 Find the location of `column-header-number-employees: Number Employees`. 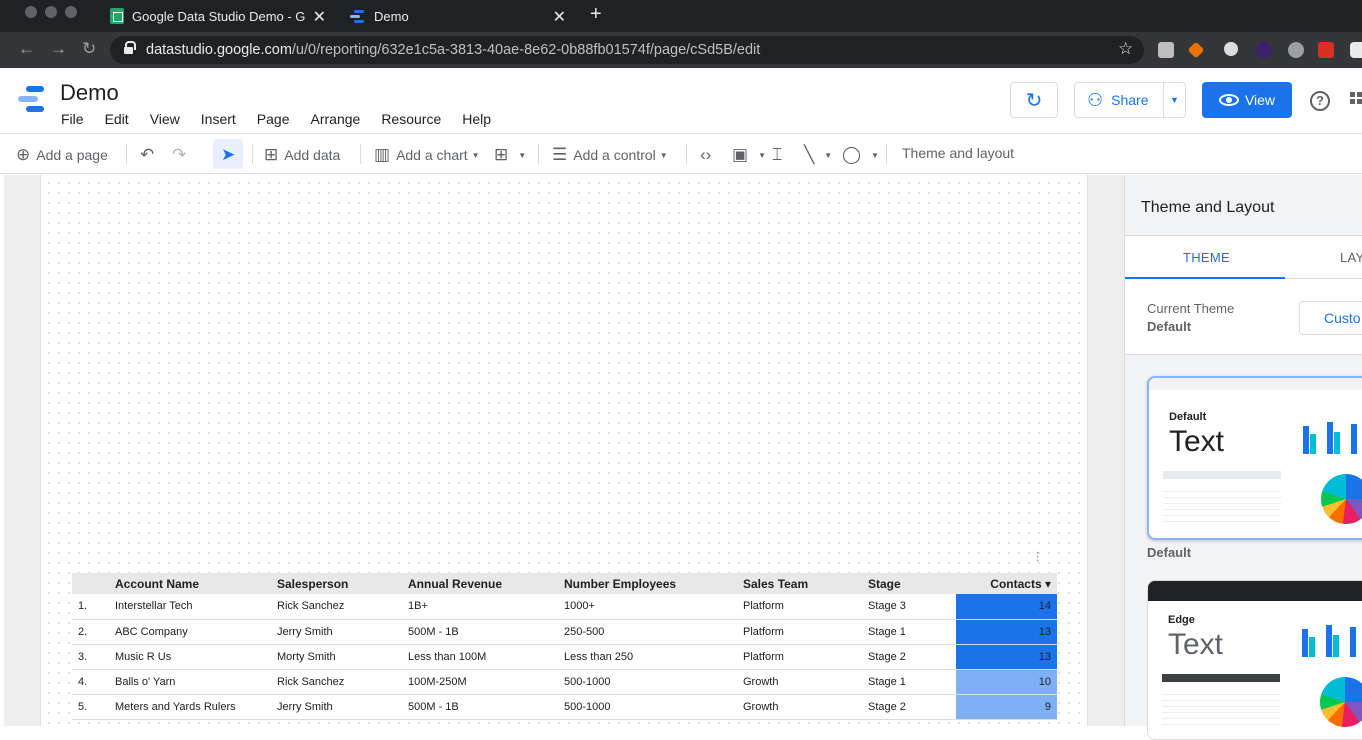

column-header-number-employees: Number Employees is located at coordinates (653, 583).